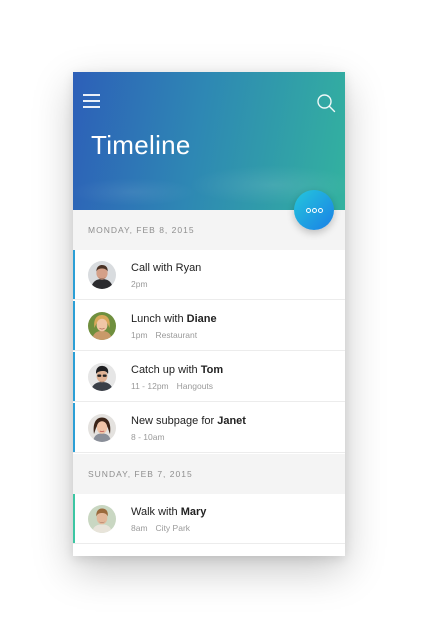 This screenshot has width=422, height=634. I want to click on event-time: 8 - 10am, so click(148, 437).